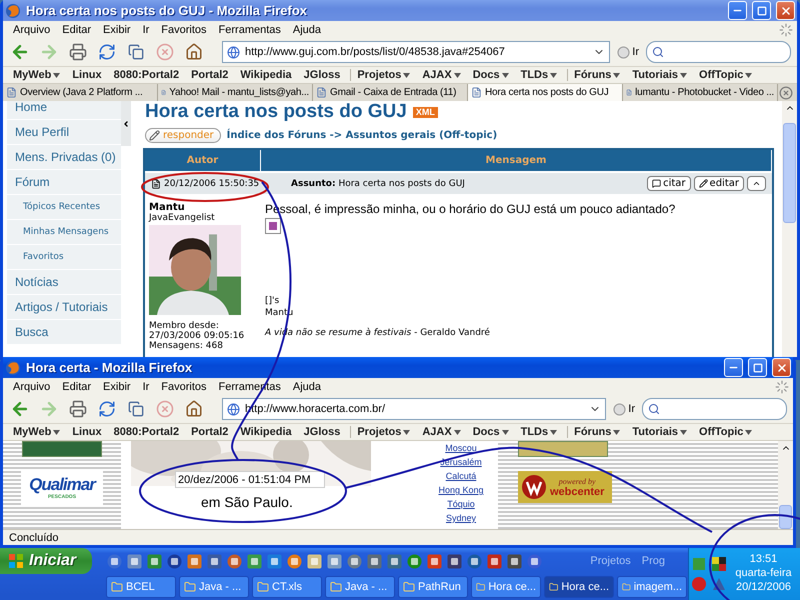 The height and width of the screenshot is (600, 800). I want to click on menu-item: Ir, so click(146, 30).